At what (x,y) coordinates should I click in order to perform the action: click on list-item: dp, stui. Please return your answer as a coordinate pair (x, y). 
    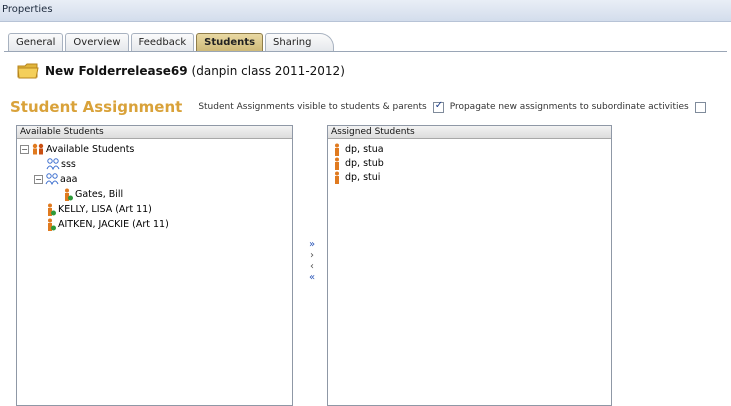
    Looking at the image, I should click on (356, 177).